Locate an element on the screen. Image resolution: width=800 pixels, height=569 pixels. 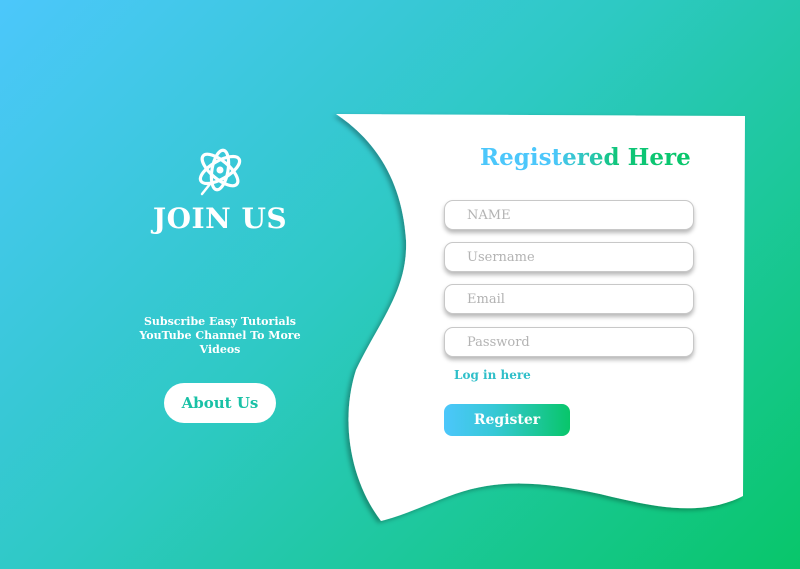
swirl-logo-icon is located at coordinates (220, 172).